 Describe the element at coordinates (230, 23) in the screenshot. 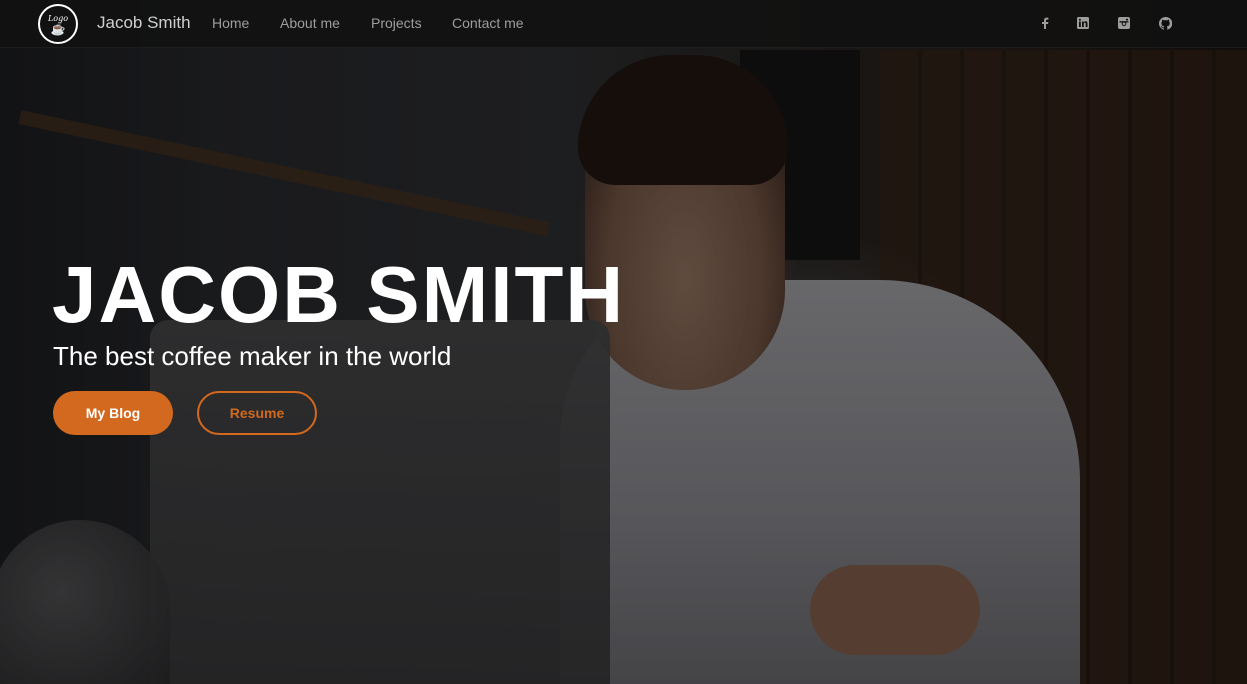

I see `nav-link-home: Home` at that location.